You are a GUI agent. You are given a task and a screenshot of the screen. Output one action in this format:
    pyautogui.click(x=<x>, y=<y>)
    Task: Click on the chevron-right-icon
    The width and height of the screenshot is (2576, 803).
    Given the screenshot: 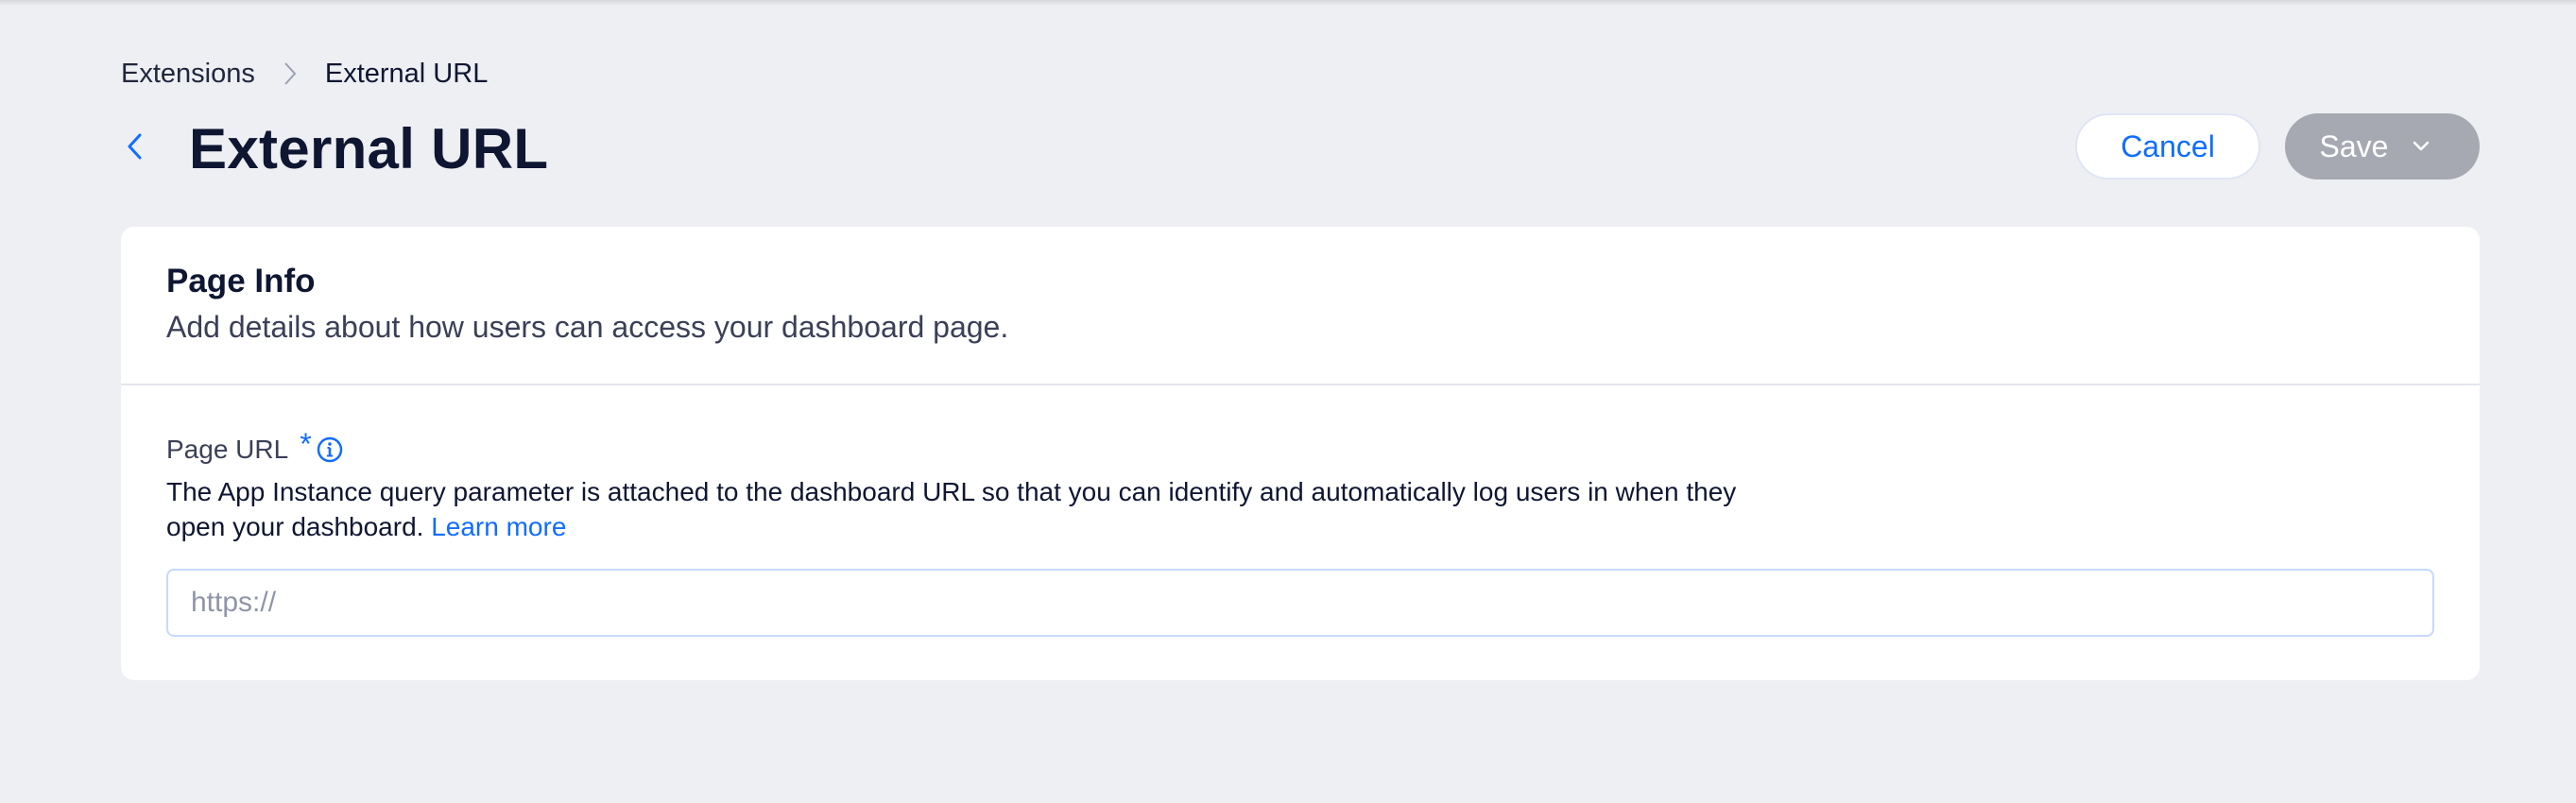 What is the action you would take?
    pyautogui.click(x=290, y=73)
    